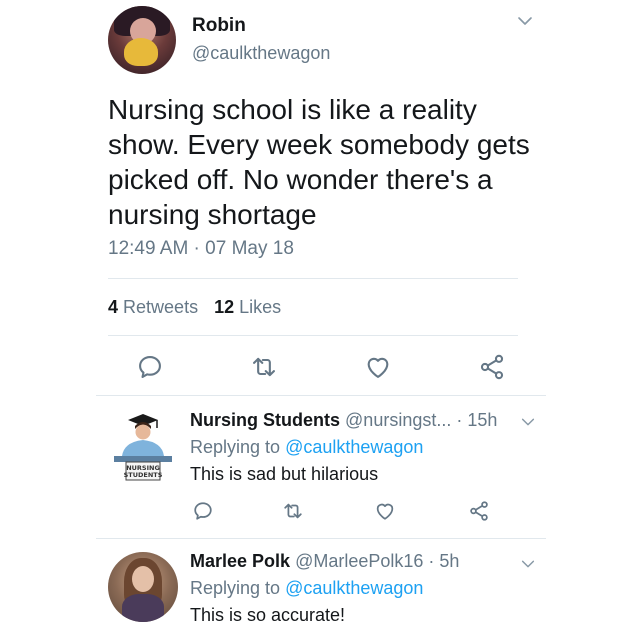 The image size is (640, 640). I want to click on retweets-label: Retweets, so click(161, 307).